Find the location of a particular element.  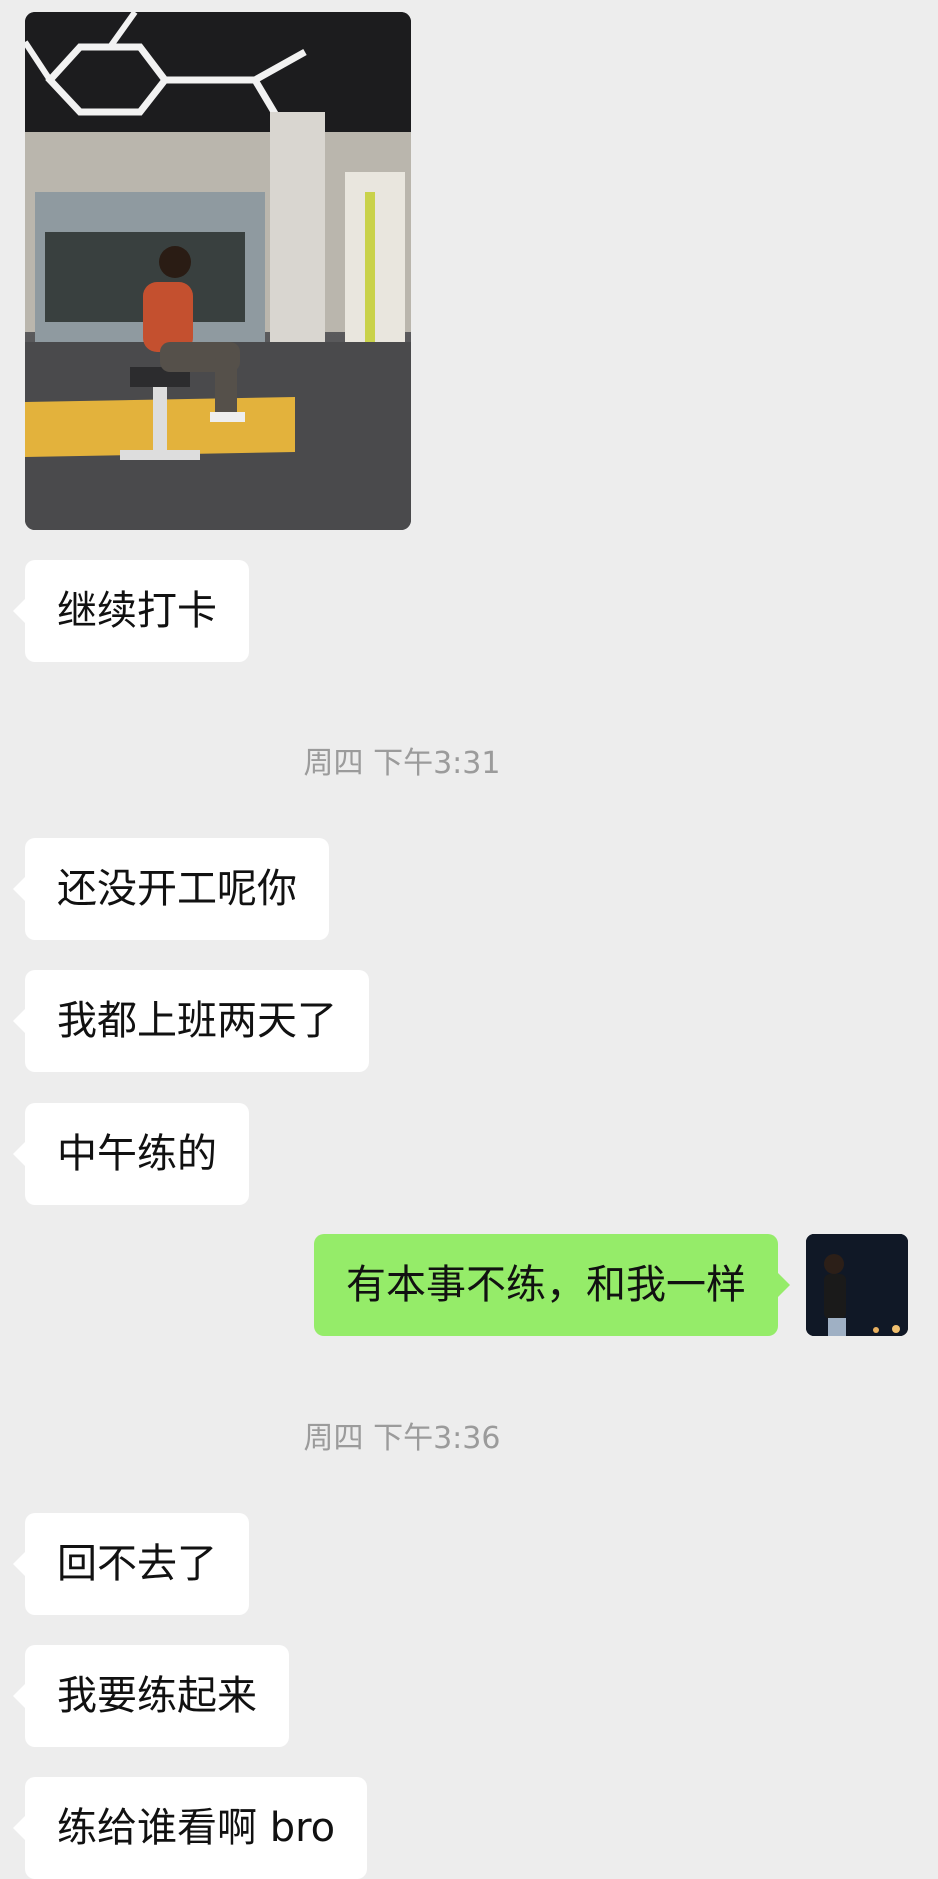

message-text: 中午练的 is located at coordinates (137, 1154).